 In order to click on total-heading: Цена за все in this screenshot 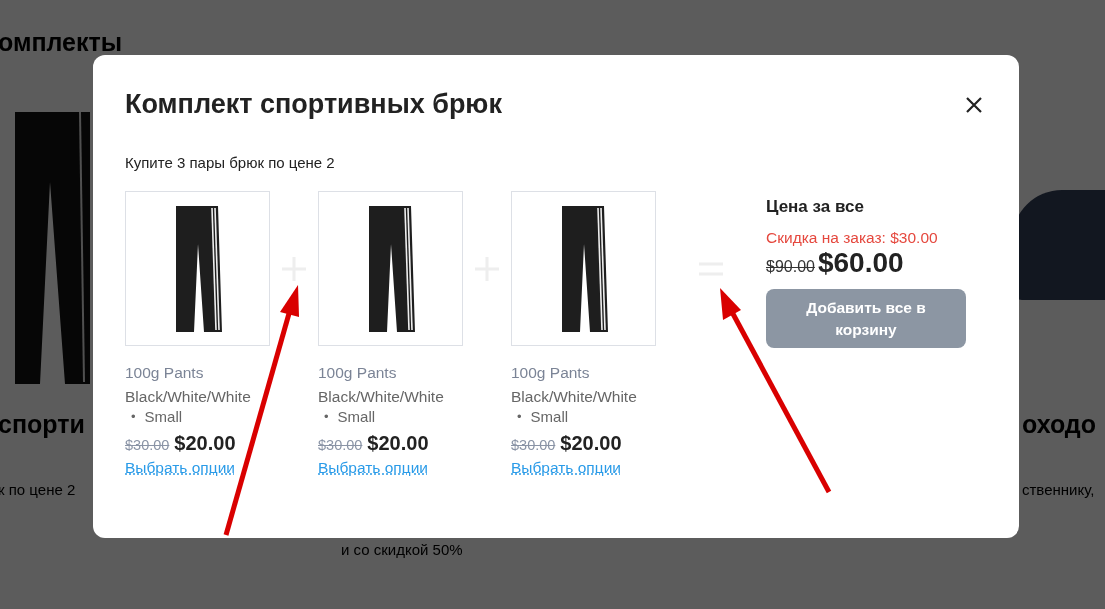, I will do `click(815, 207)`.